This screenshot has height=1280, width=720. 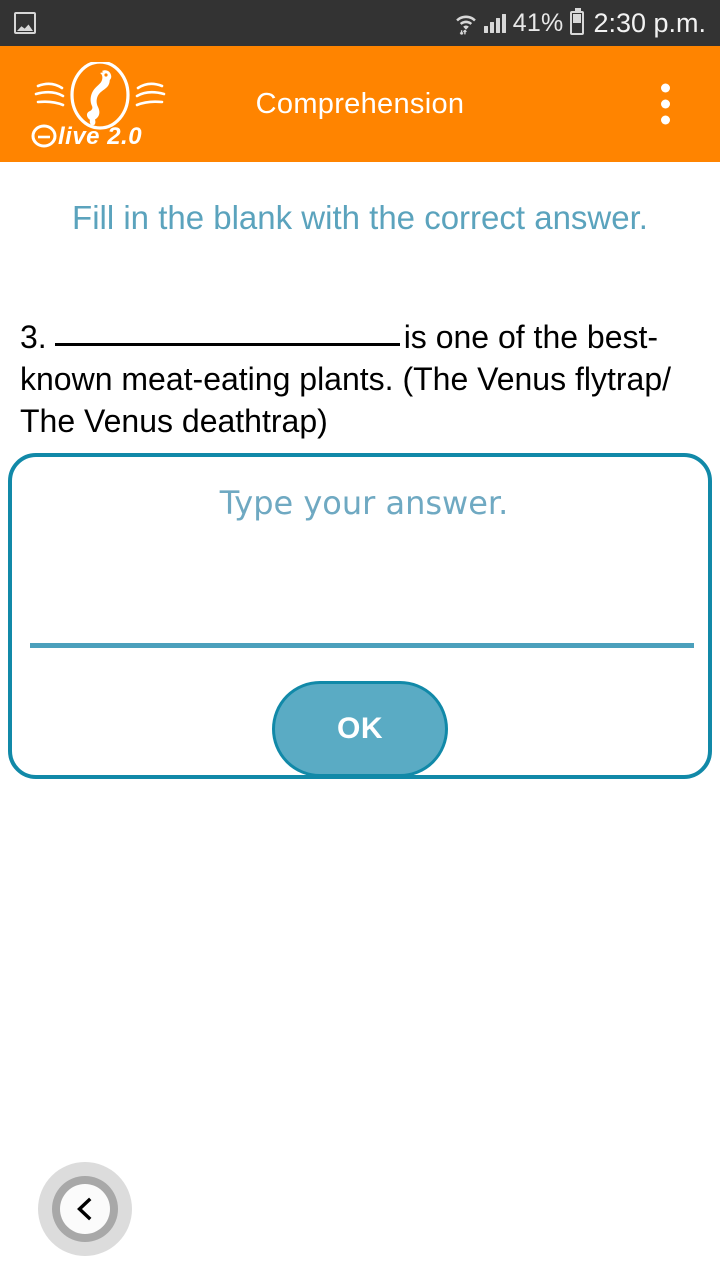 I want to click on back-button, so click(x=85, y=1209).